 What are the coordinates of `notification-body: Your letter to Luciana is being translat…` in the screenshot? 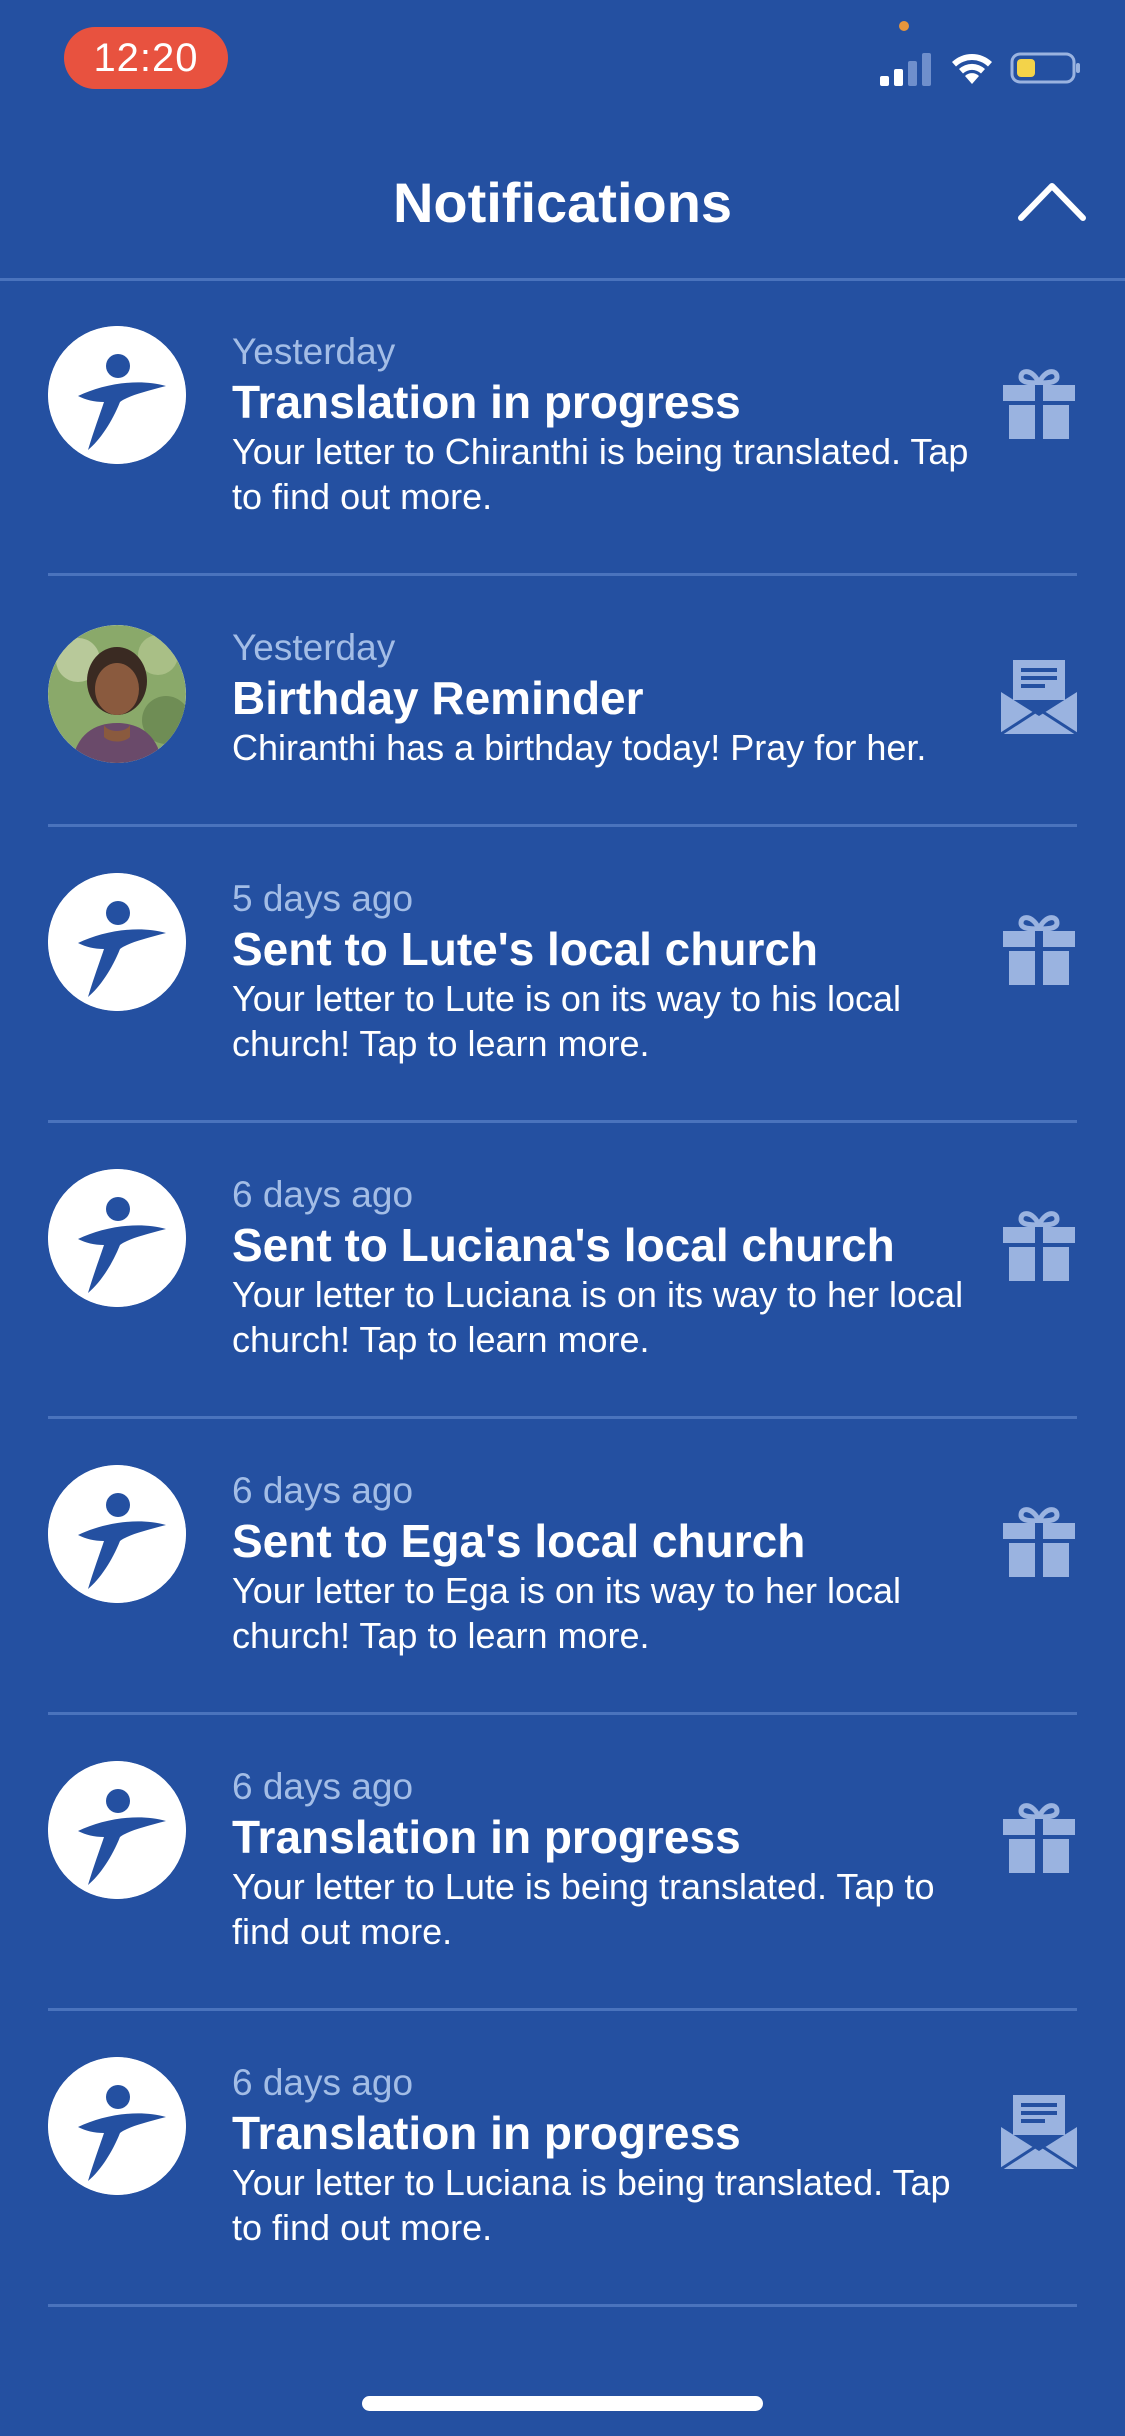 It's located at (591, 2205).